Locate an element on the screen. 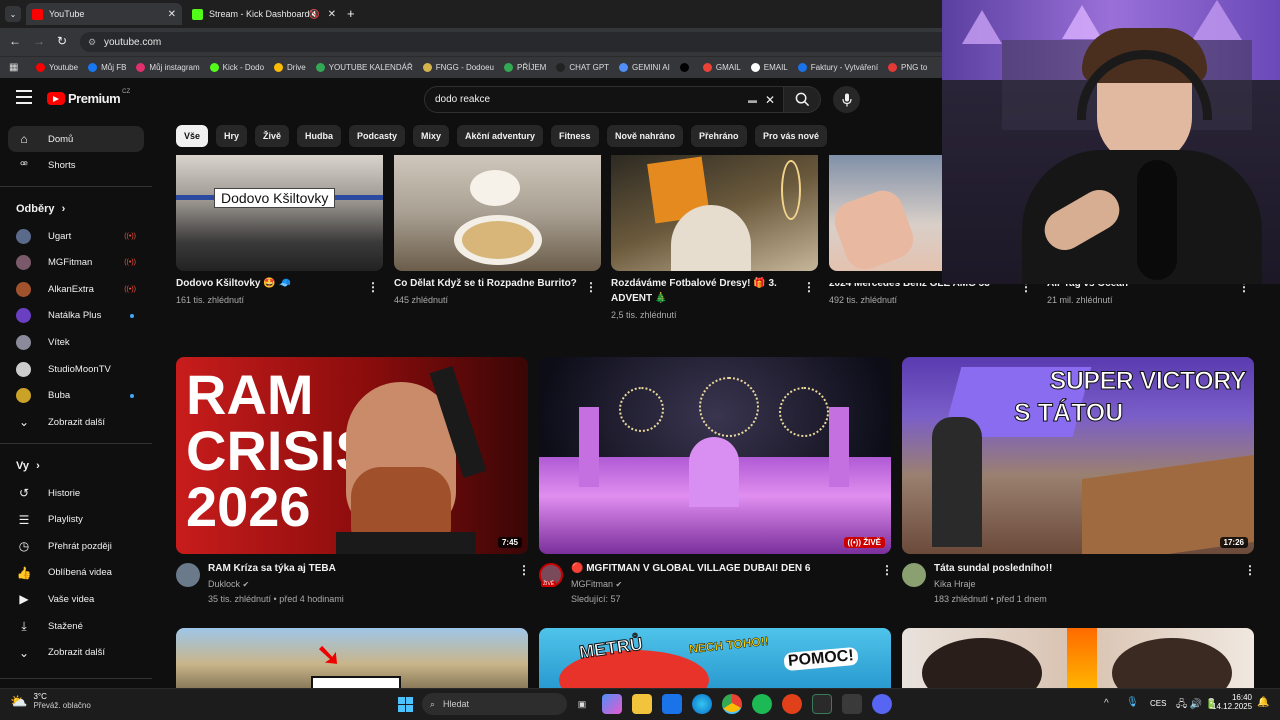 Image resolution: width=1280 pixels, height=720 pixels. discord-icon is located at coordinates (882, 704).